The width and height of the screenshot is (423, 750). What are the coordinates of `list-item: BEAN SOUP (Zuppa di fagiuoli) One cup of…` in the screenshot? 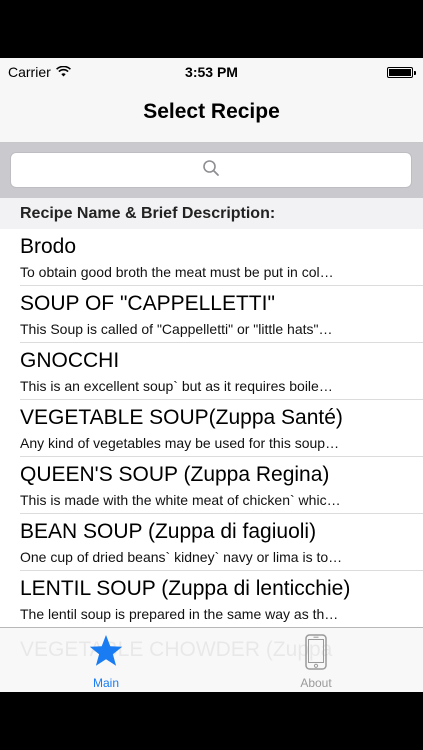 It's located at (221, 542).